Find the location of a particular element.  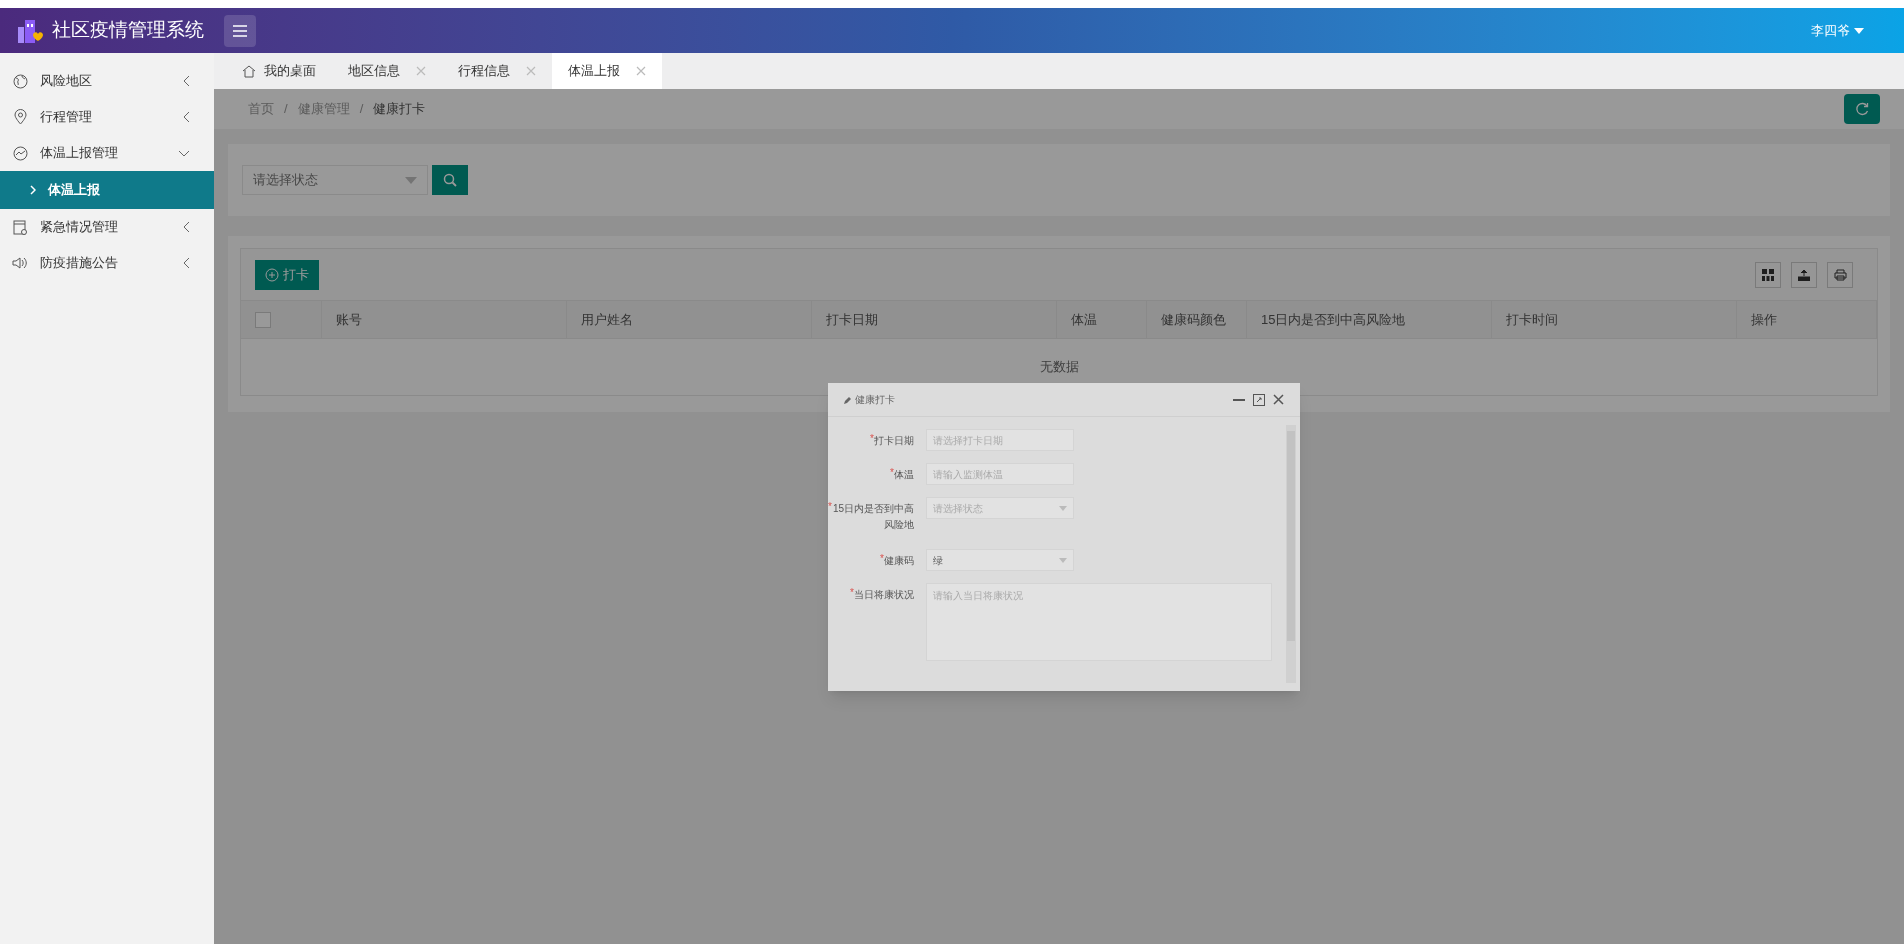

column-header: 健康码颜色 is located at coordinates (1197, 319).